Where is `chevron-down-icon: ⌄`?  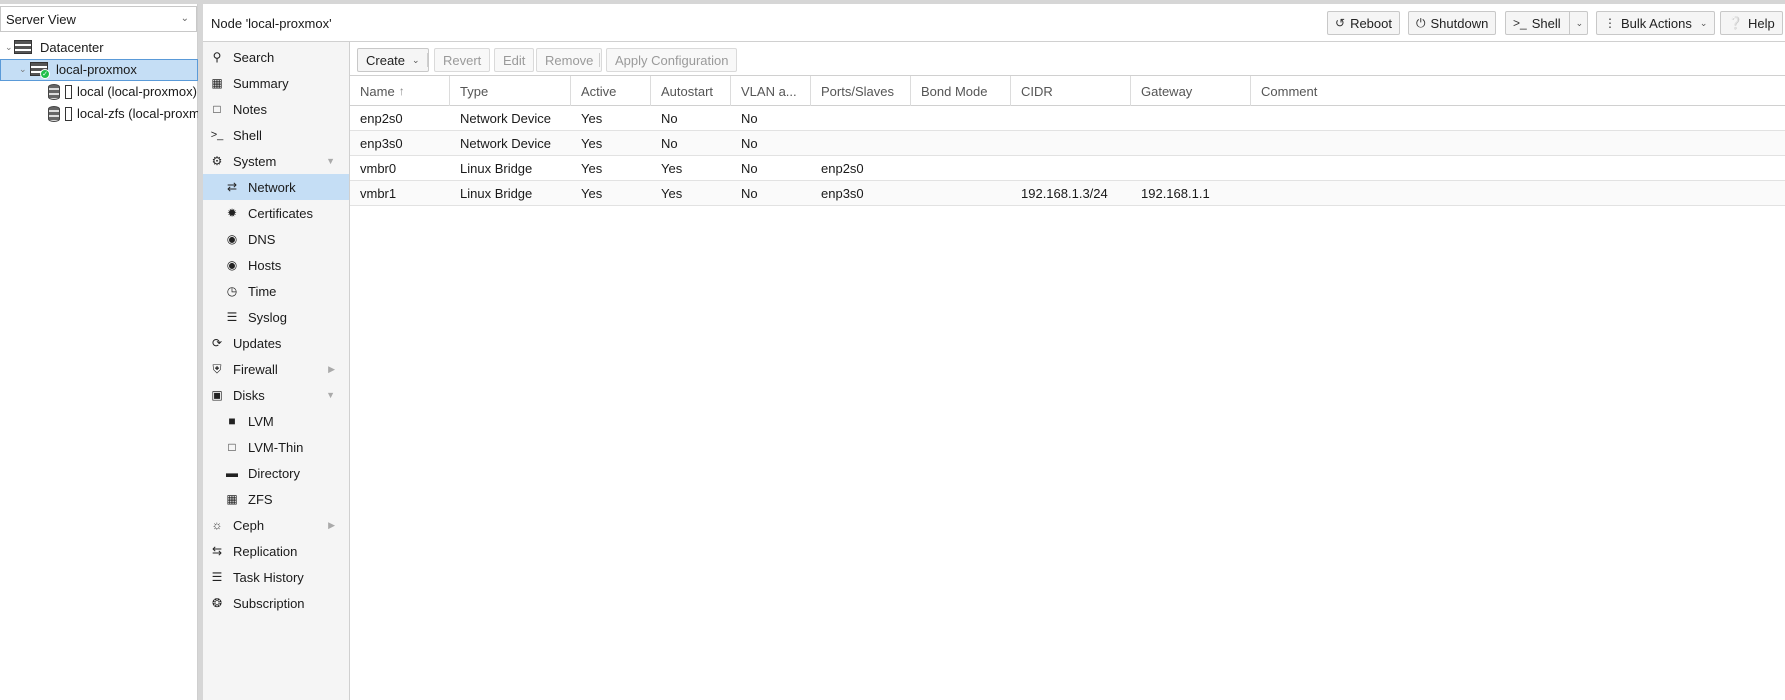 chevron-down-icon: ⌄ is located at coordinates (1575, 23).